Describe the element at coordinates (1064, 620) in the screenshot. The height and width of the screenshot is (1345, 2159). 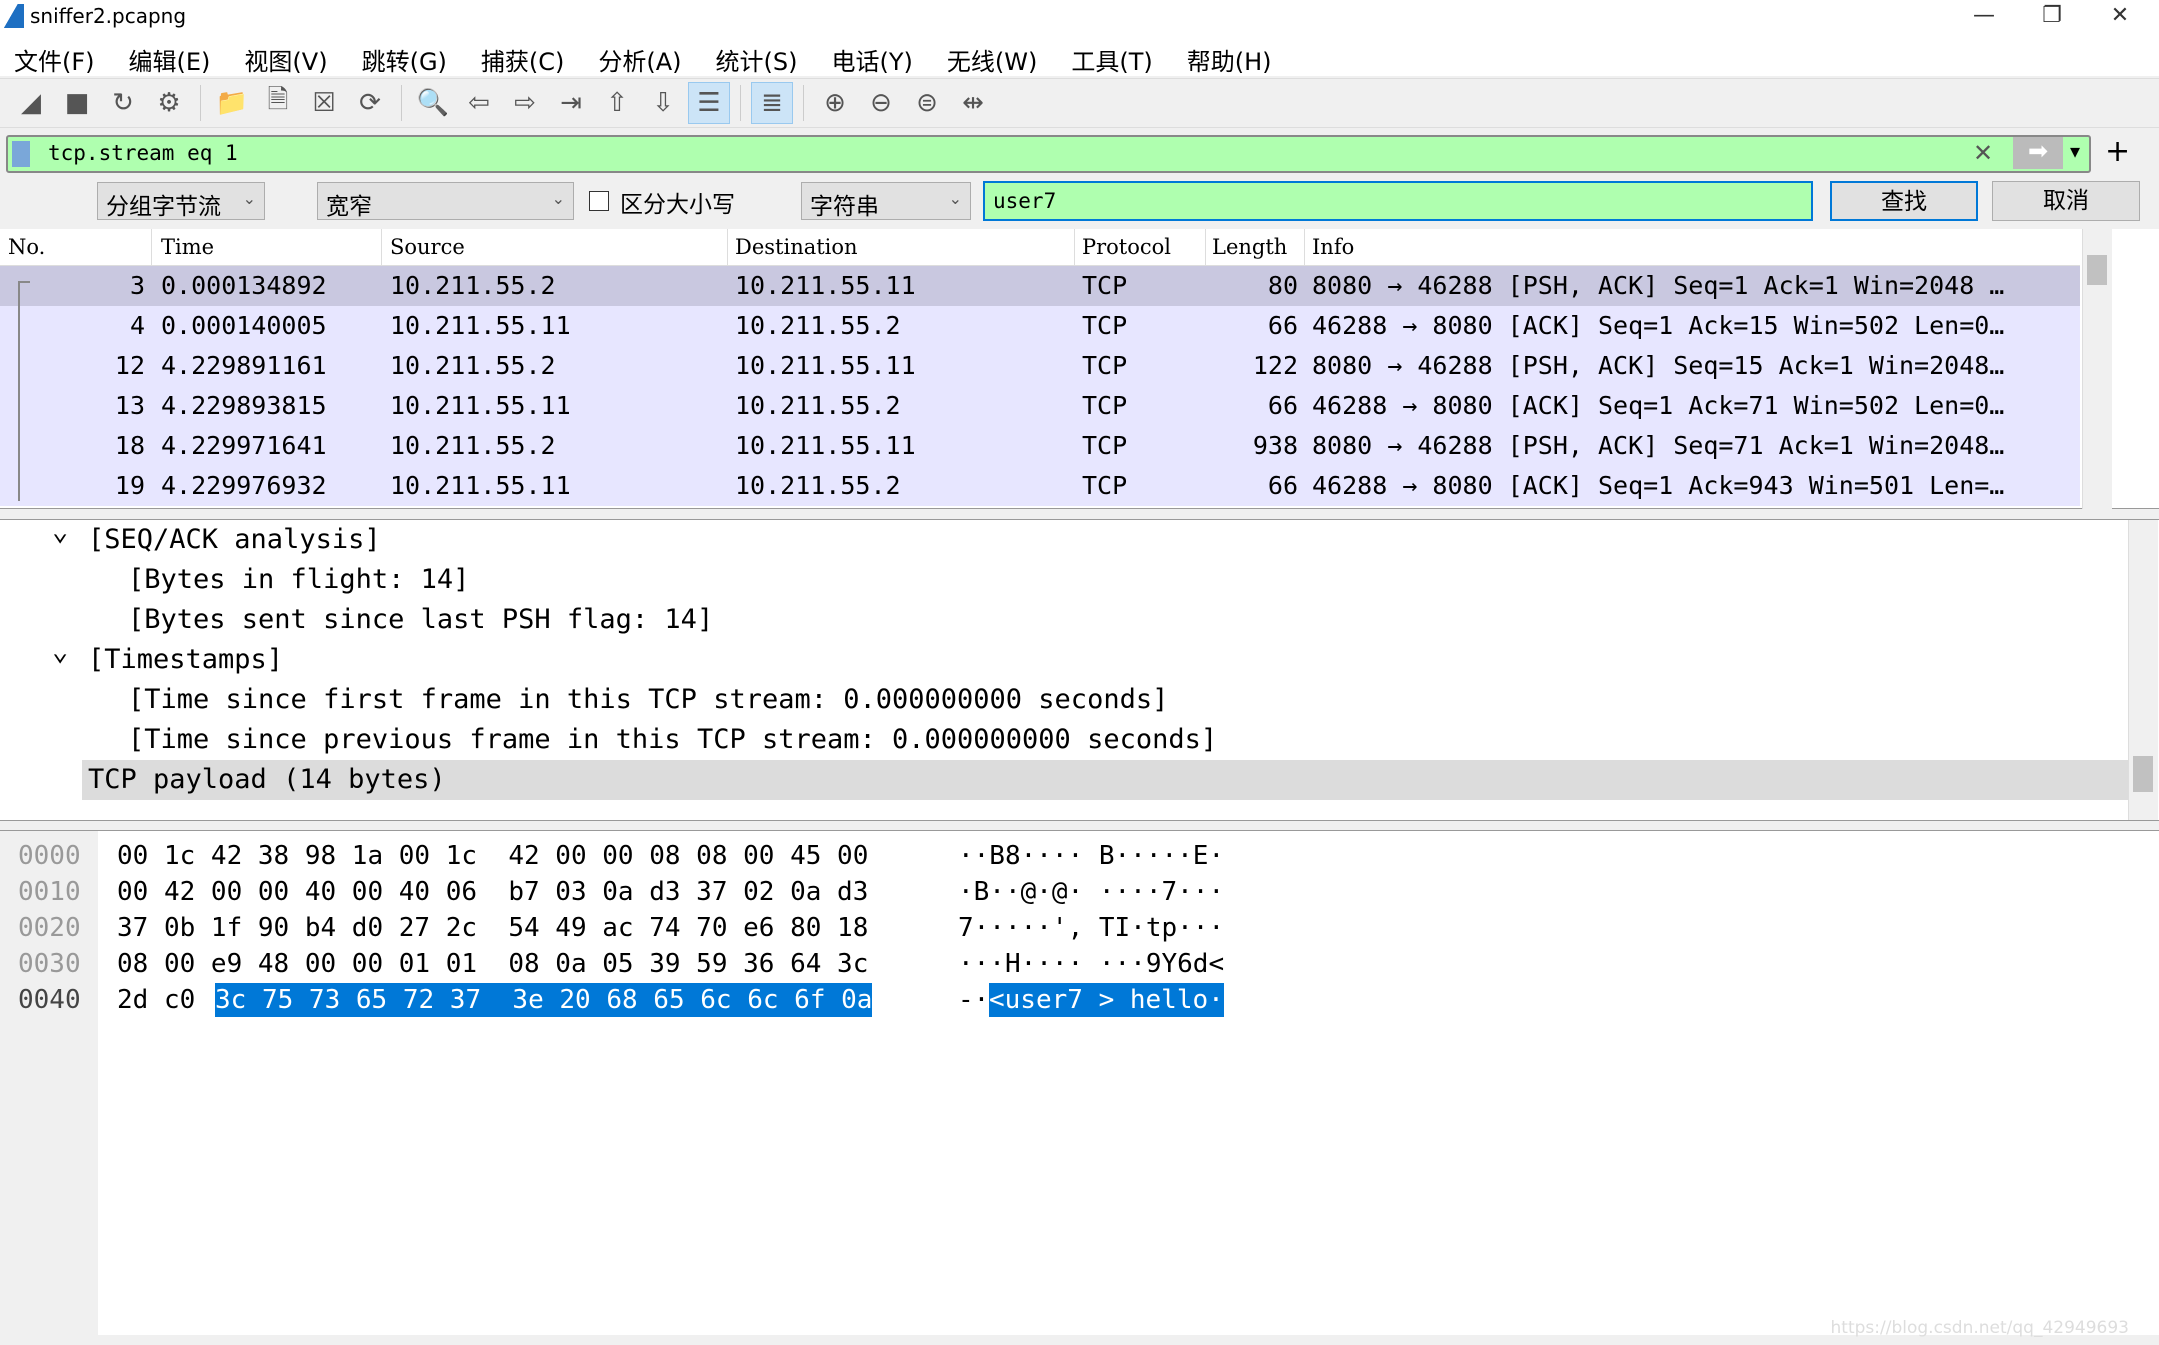
I see `detail-line: [Bytes sent since last PSH flag: 14]` at that location.